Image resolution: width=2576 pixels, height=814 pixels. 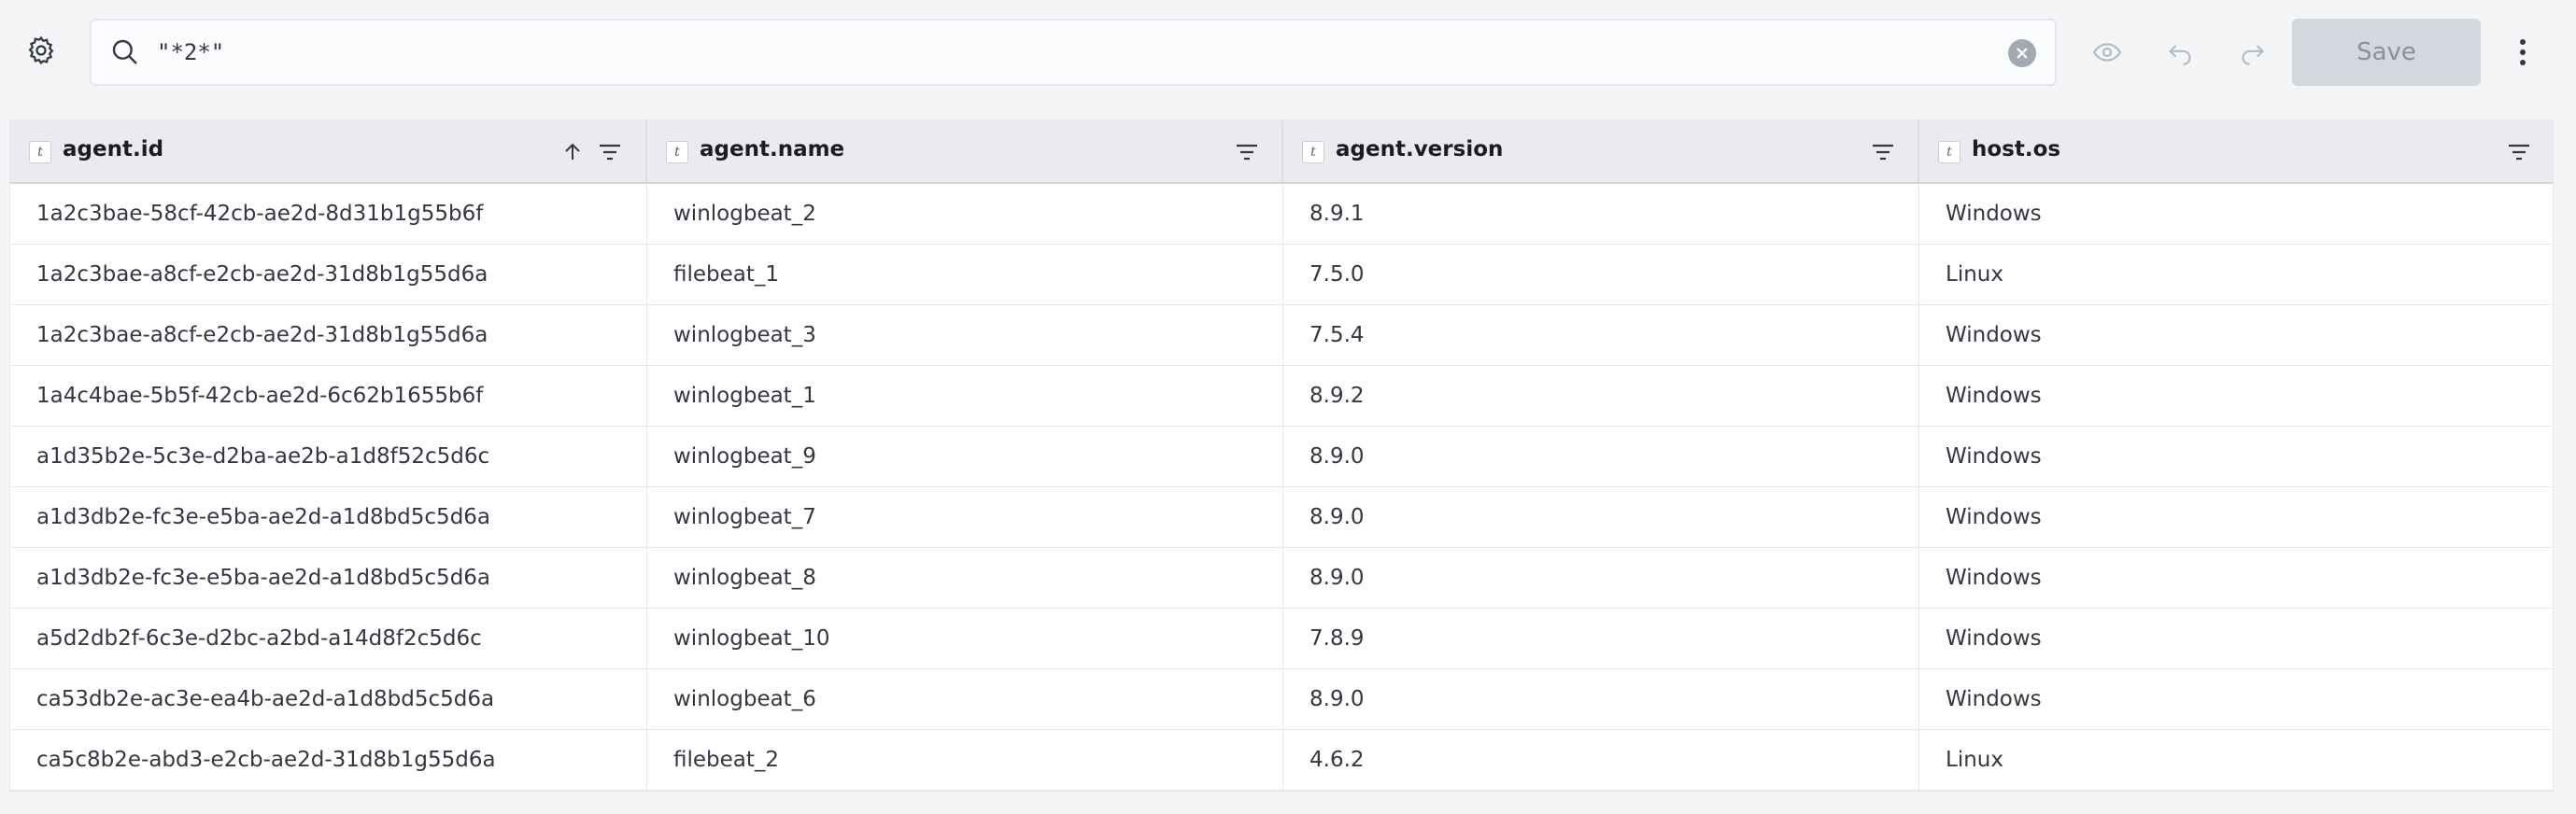 I want to click on cell-agent-name: winlogbeat_7, so click(x=965, y=517).